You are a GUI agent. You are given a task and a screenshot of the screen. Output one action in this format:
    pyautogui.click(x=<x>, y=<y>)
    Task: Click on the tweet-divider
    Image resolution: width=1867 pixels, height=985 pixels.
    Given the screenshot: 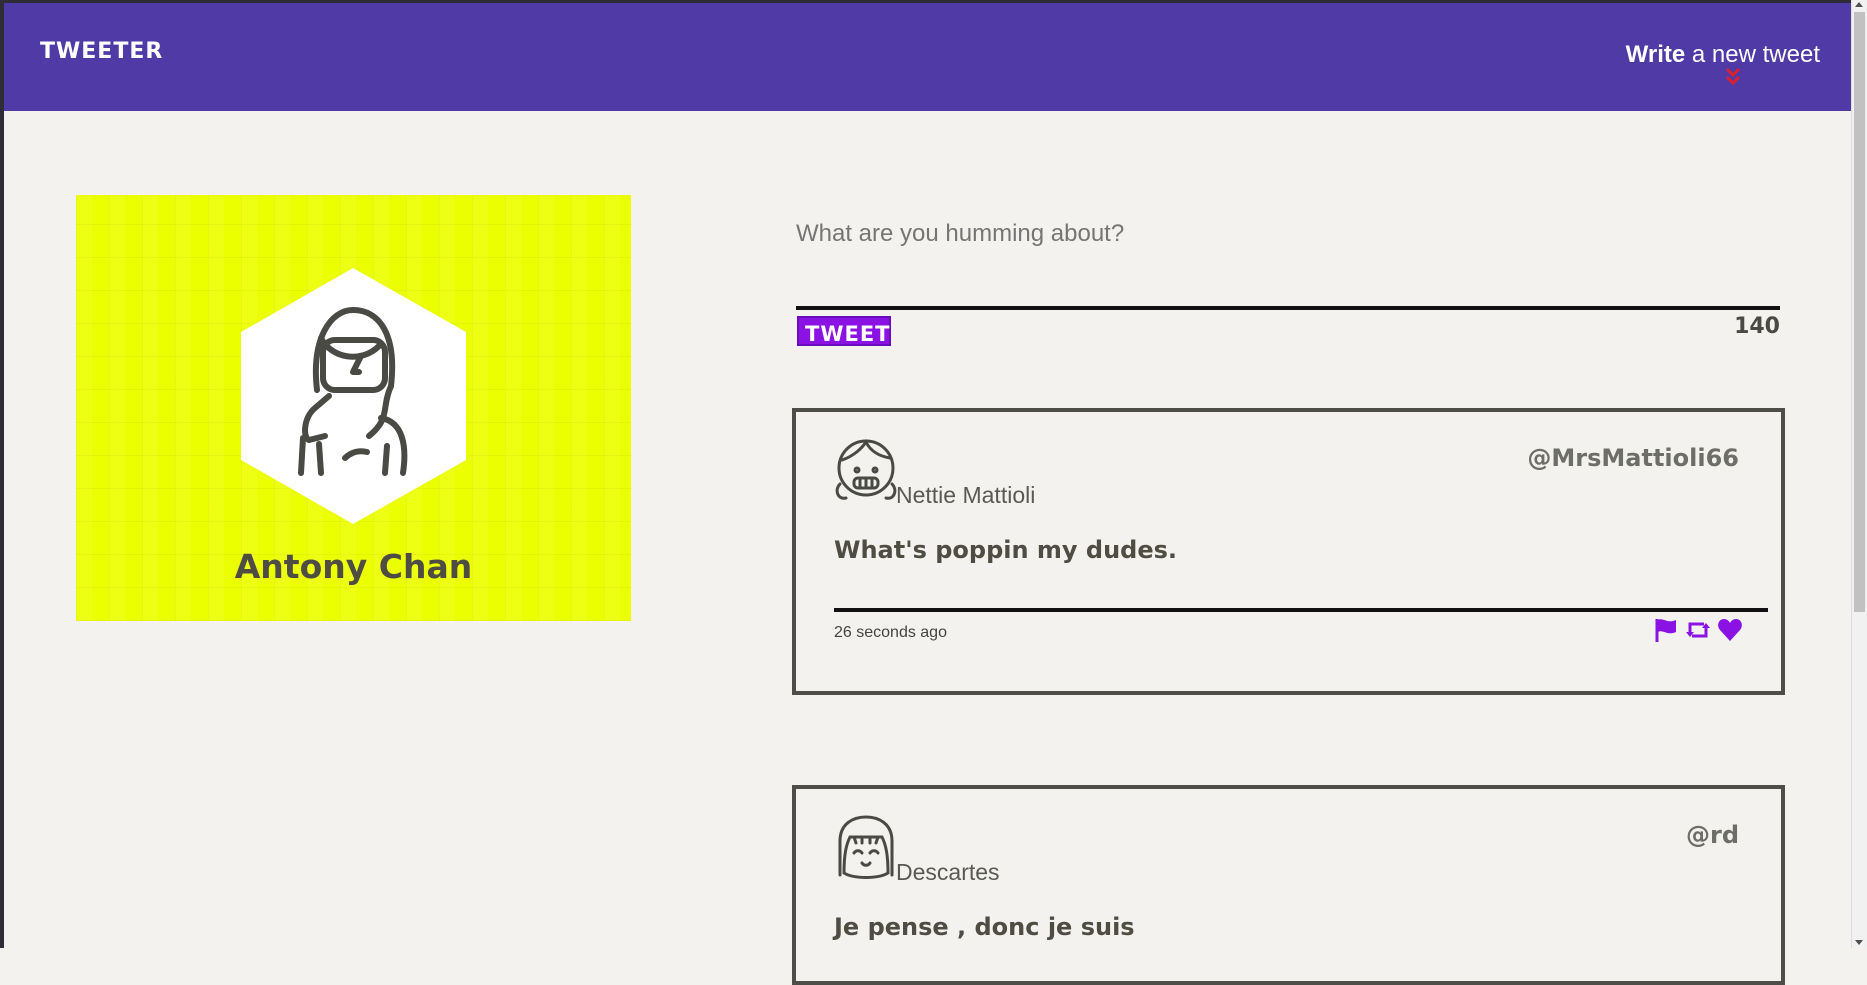 What is the action you would take?
    pyautogui.click(x=1301, y=610)
    